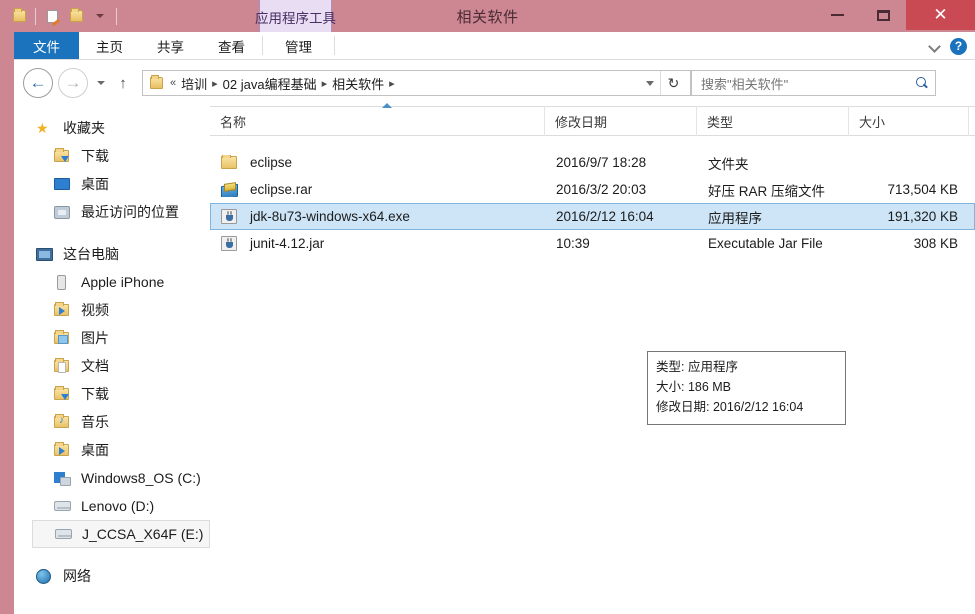  Describe the element at coordinates (170, 45) in the screenshot. I see `tab-share: 共享` at that location.